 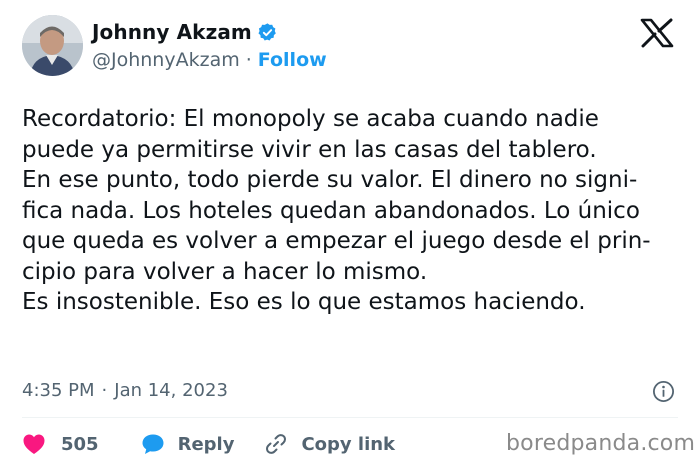 I want to click on follow-button: Follow, so click(x=292, y=60).